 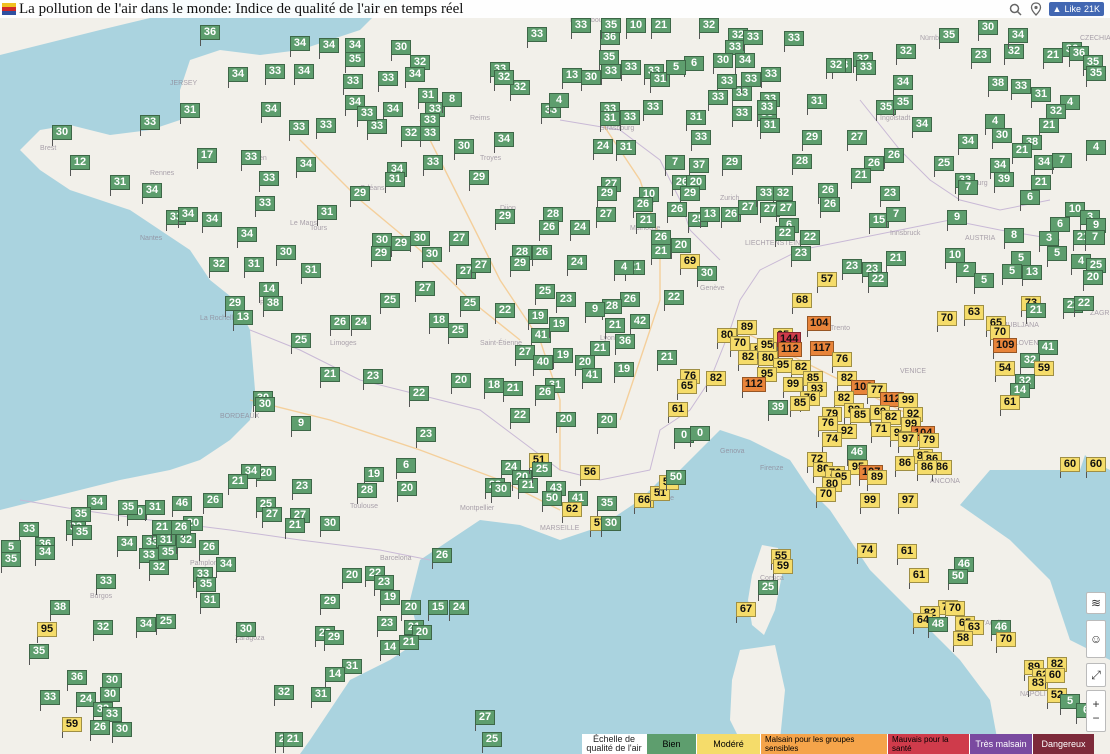 I want to click on station-marker: 89, so click(x=877, y=480).